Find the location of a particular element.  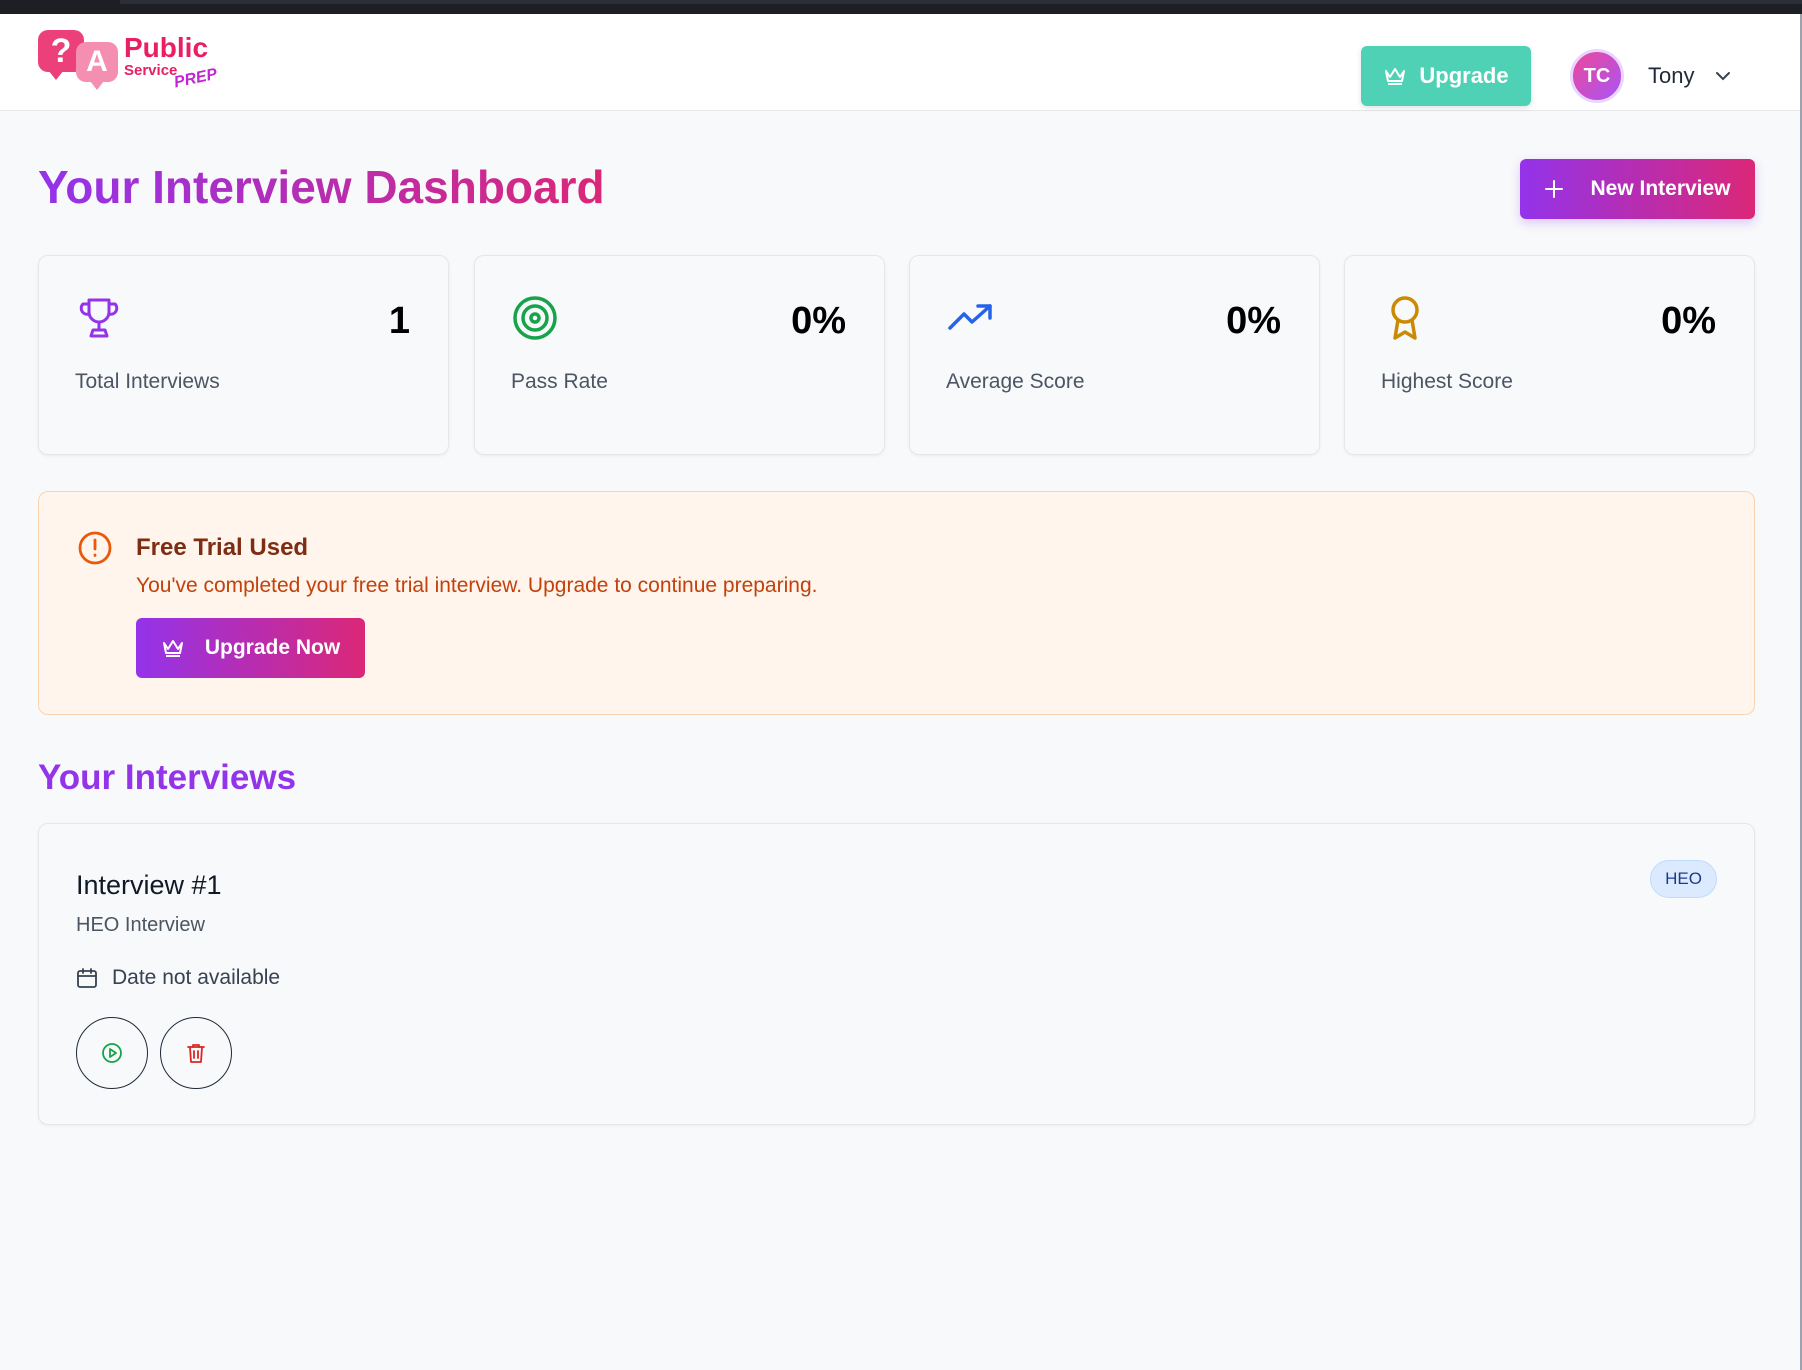

interview-subtitle: HEO Interview is located at coordinates (140, 925).